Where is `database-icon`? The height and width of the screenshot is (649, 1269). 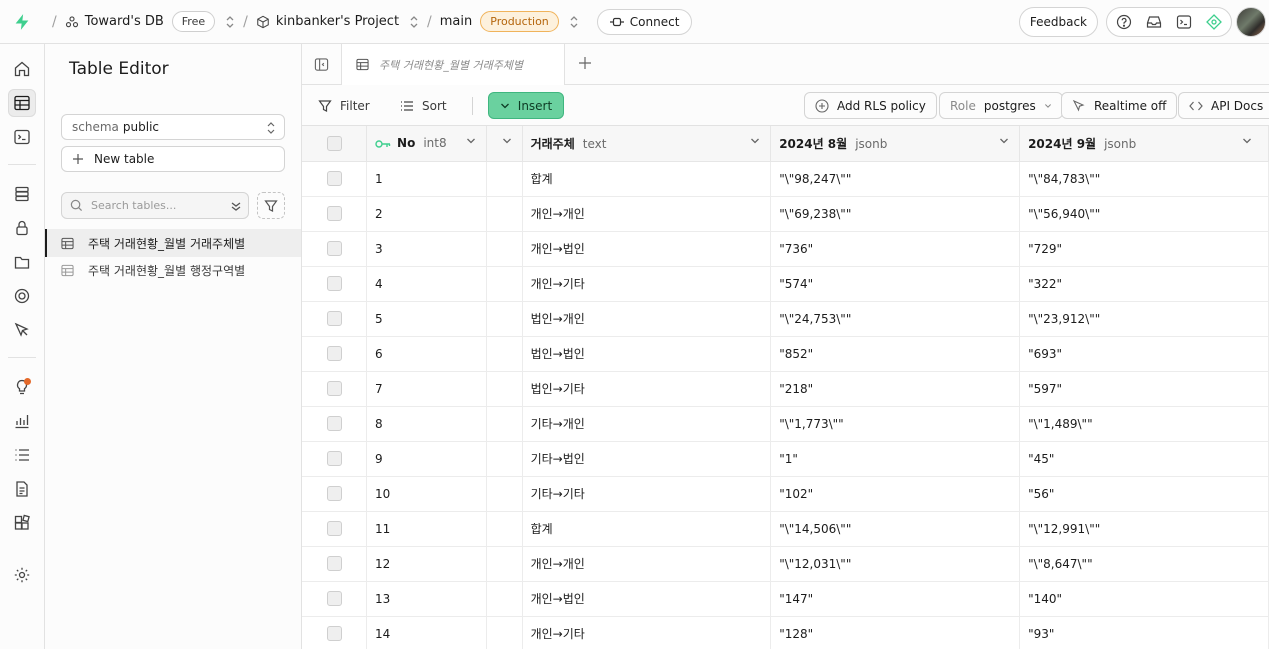 database-icon is located at coordinates (22, 194).